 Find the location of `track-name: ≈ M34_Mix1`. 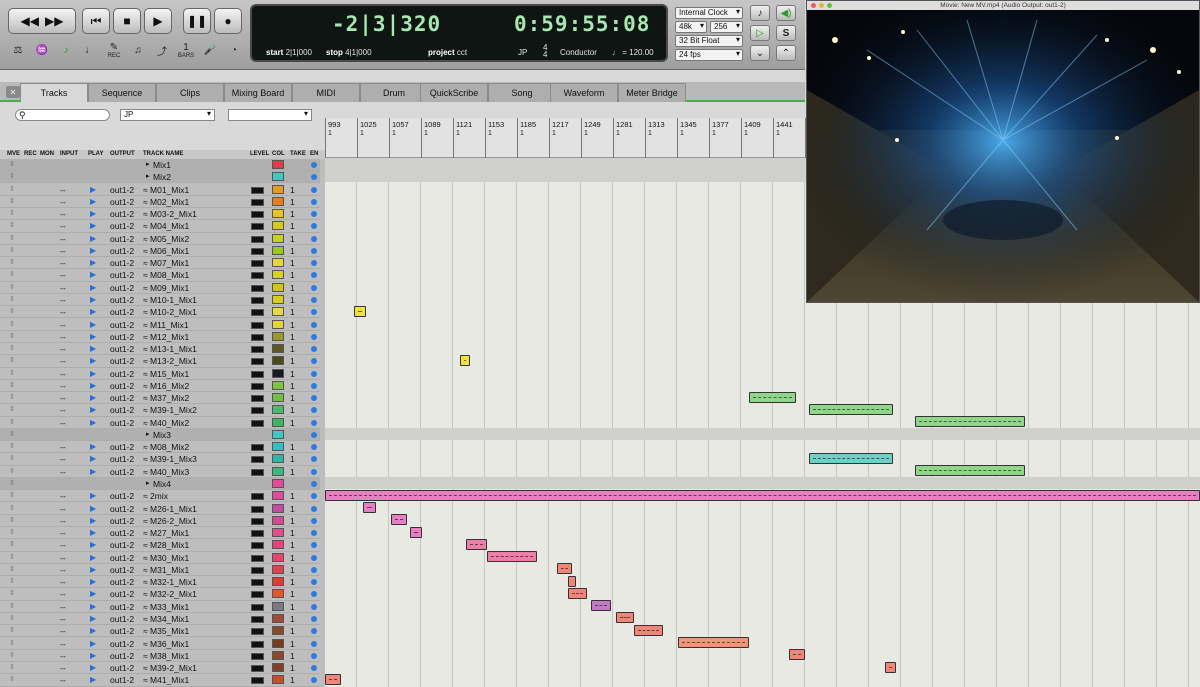

track-name: ≈ M34_Mix1 is located at coordinates (166, 619).